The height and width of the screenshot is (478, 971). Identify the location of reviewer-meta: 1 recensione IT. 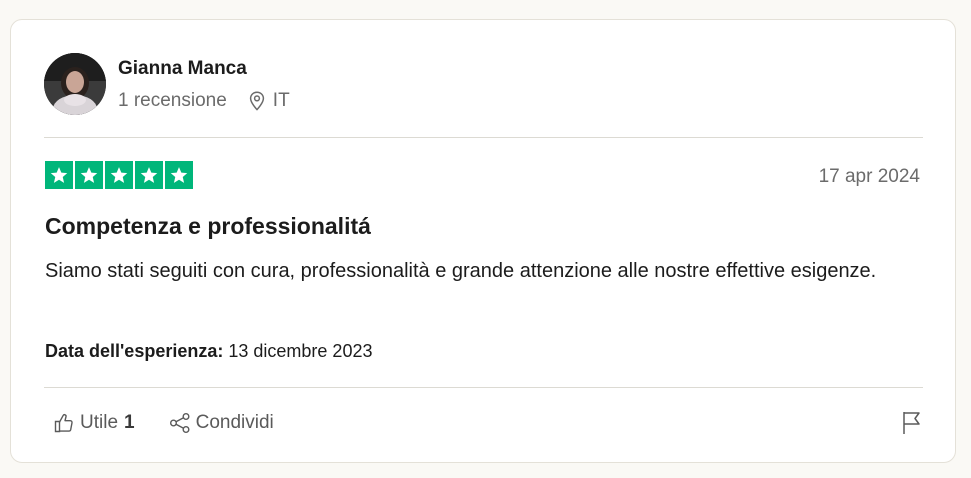
(204, 101).